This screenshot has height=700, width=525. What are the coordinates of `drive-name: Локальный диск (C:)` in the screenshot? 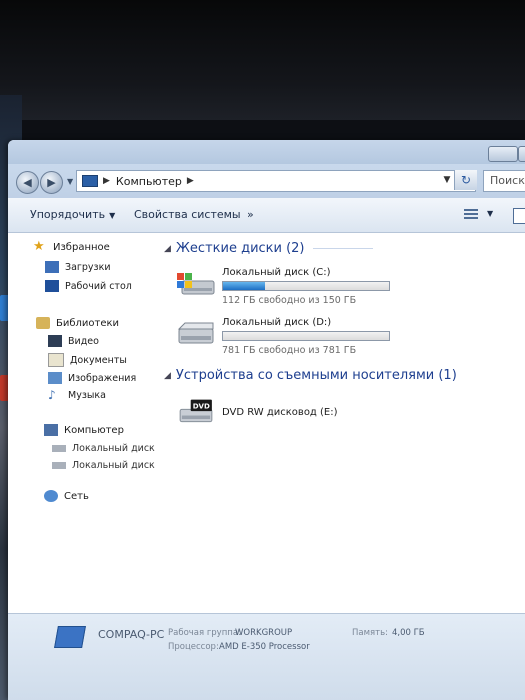 It's located at (276, 272).